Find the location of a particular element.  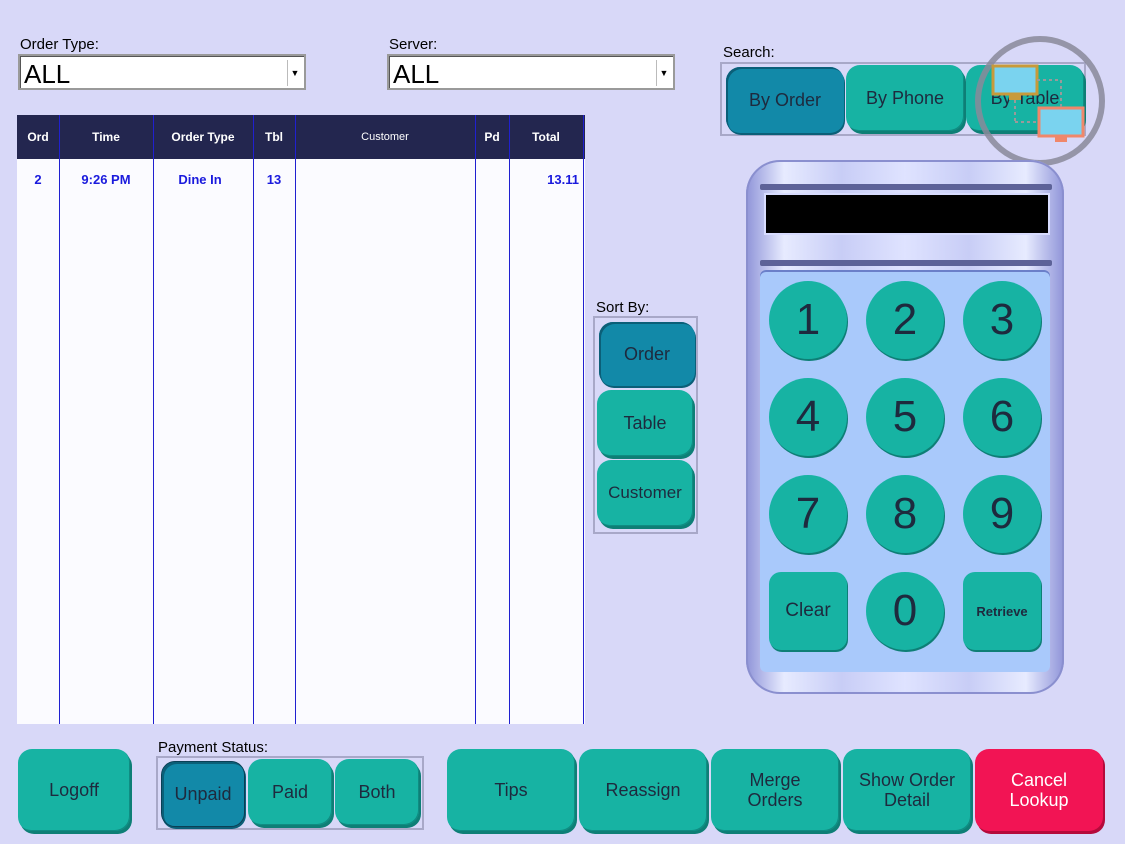

payment-paid-button: Paid is located at coordinates (290, 792).